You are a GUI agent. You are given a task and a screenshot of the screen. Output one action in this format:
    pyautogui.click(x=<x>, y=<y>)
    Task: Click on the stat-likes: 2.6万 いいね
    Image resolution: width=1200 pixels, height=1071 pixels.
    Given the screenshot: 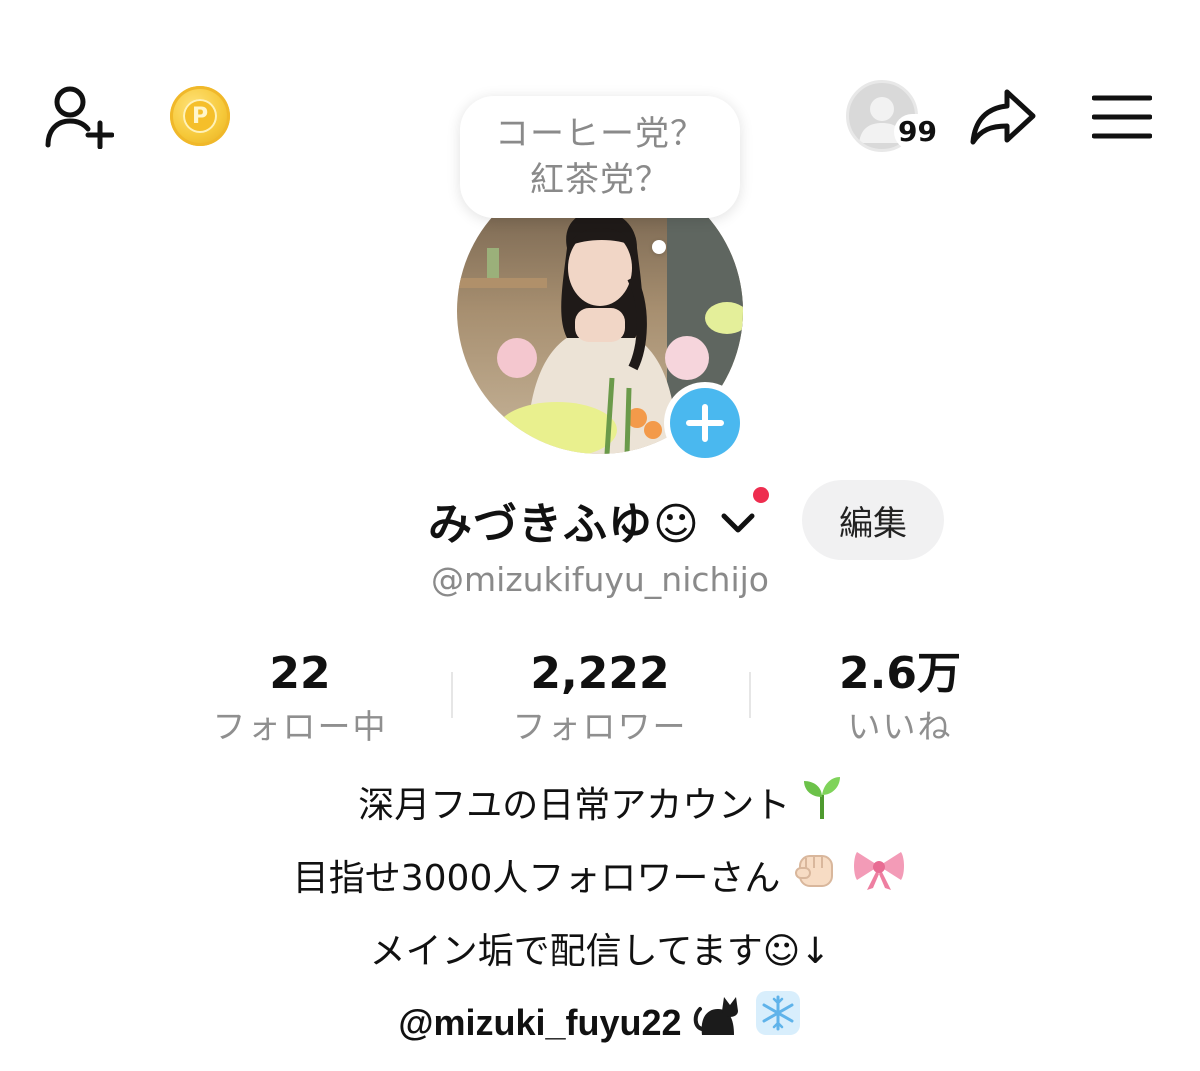 What is the action you would take?
    pyautogui.click(x=900, y=697)
    